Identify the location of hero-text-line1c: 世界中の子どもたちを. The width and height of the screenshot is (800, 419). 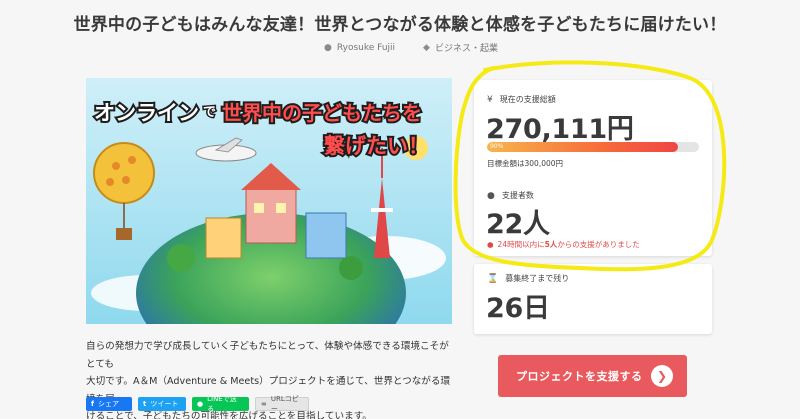
(322, 113).